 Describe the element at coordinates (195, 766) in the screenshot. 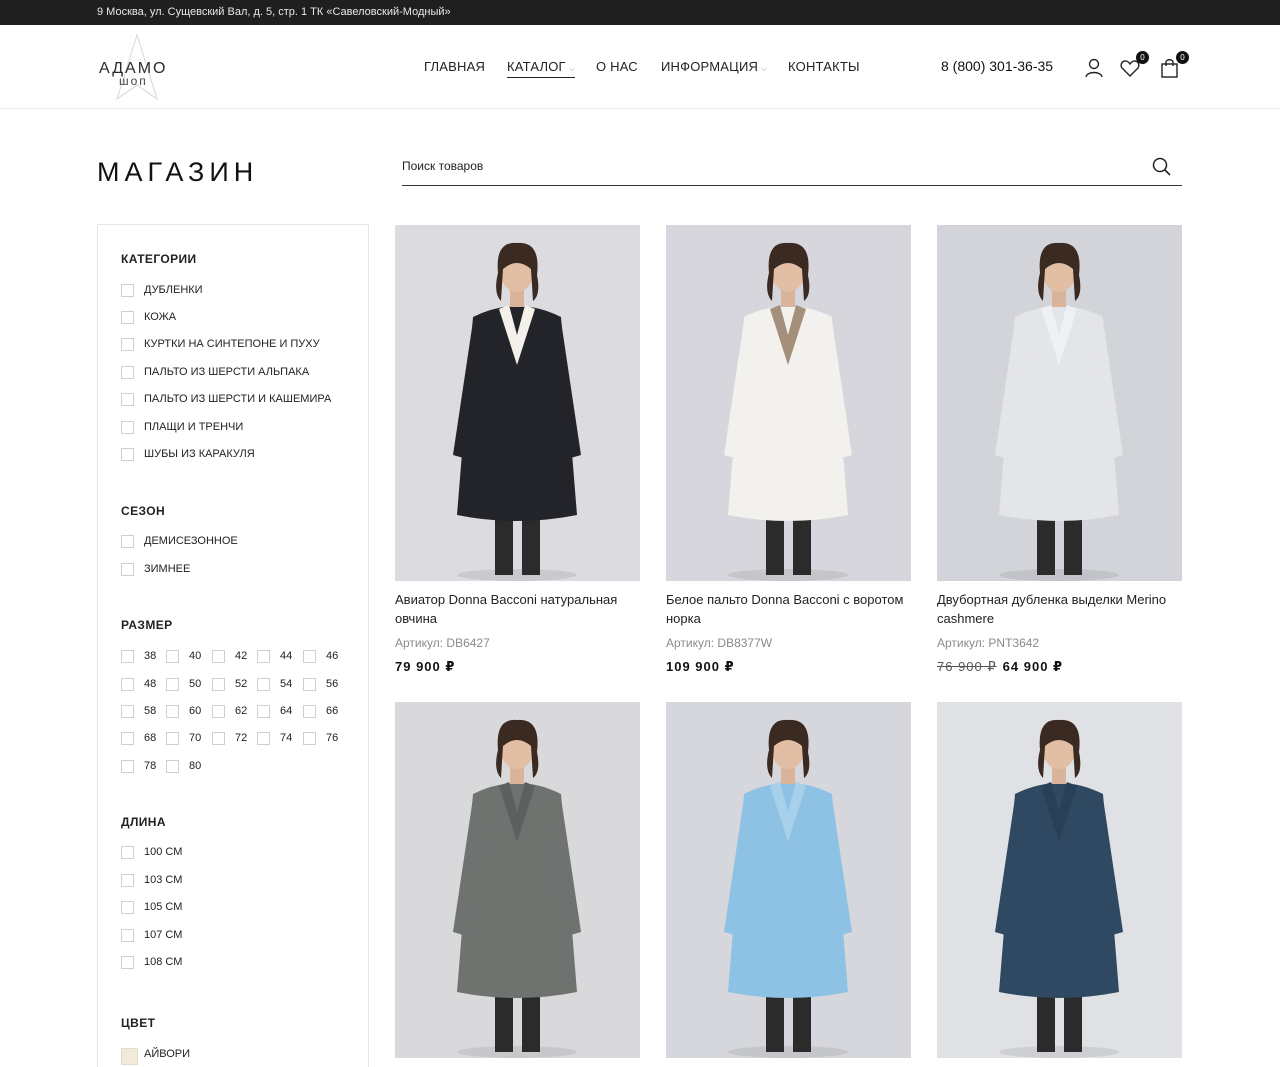

I see `option-label: 80` at that location.